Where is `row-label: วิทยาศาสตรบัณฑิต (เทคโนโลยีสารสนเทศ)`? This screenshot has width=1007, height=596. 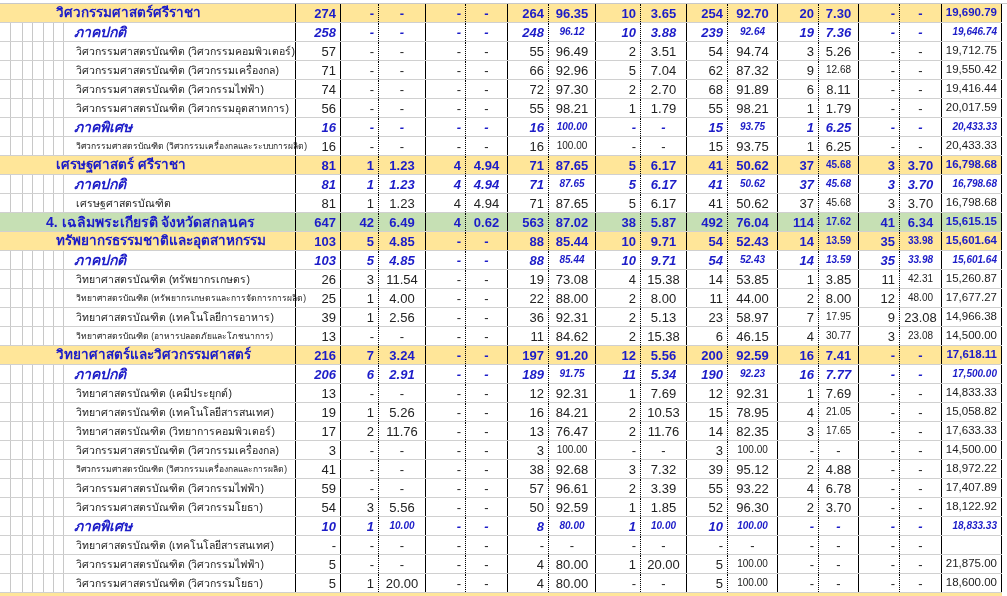
row-label: วิทยาศาสตรบัณฑิต (เทคโนโลยีสารสนเทศ) is located at coordinates (175, 412).